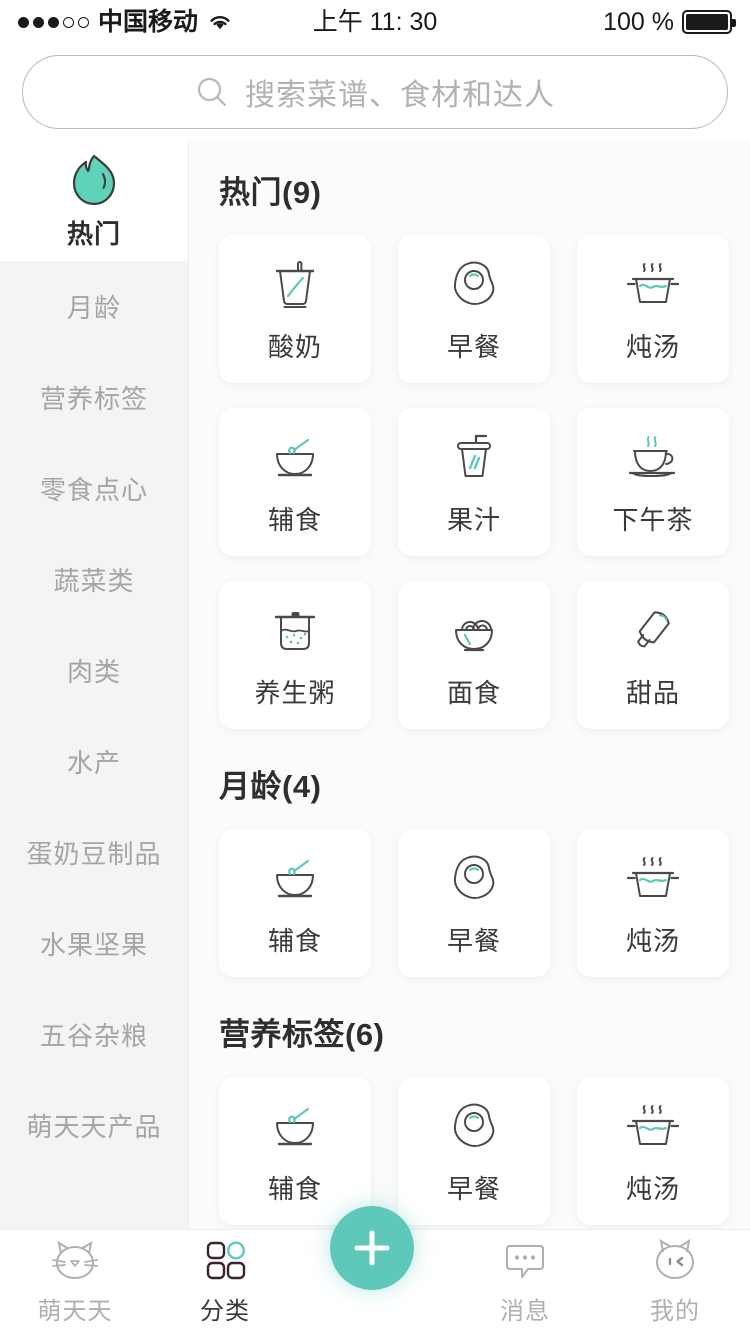  What do you see at coordinates (270, 192) in the screenshot?
I see `section-title-hot: 热门(9)` at bounding box center [270, 192].